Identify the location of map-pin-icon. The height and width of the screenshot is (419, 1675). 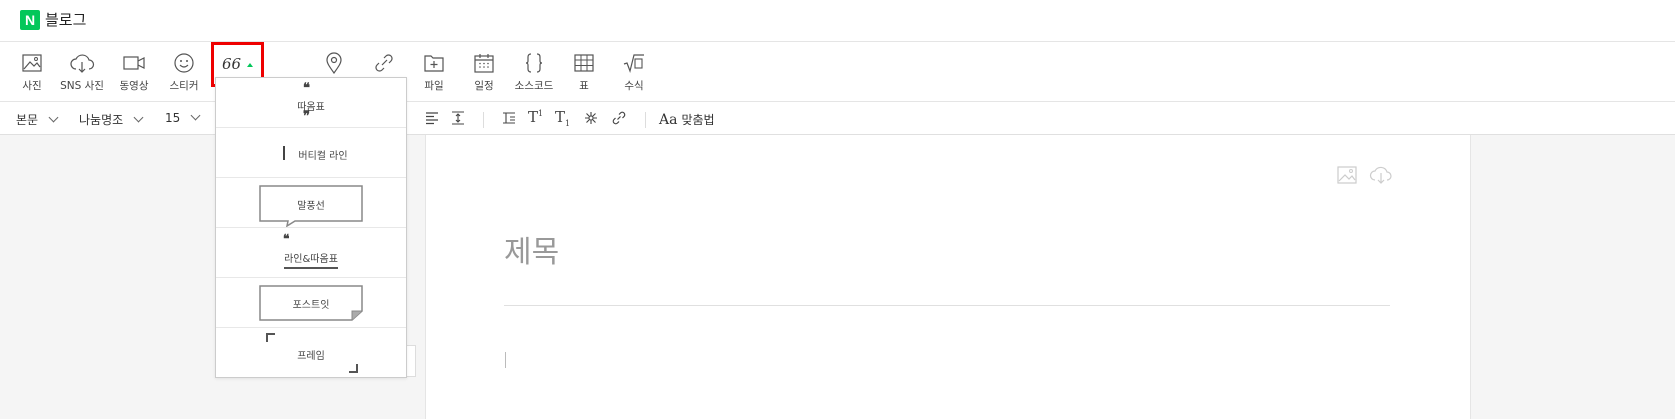
(334, 63).